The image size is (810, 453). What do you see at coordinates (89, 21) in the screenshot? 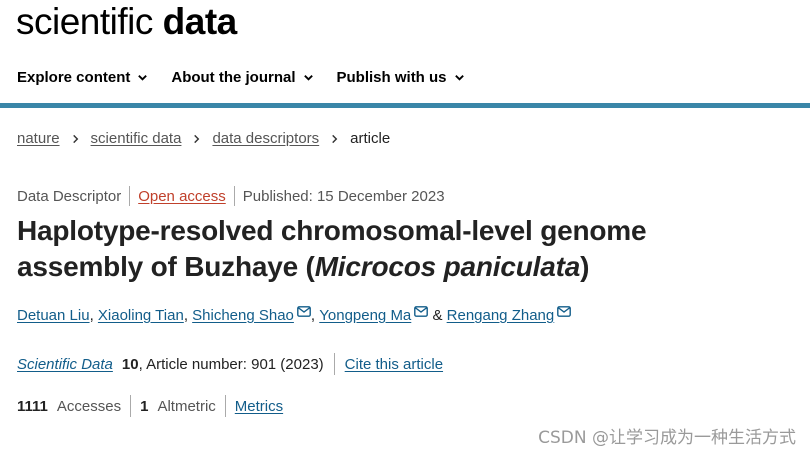
I see `logo-regular: scientific` at bounding box center [89, 21].